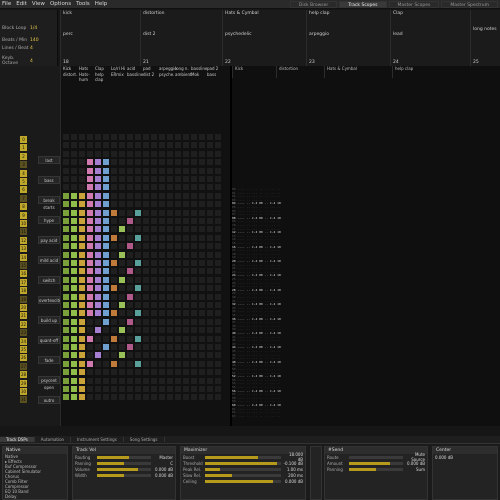  Describe the element at coordinates (49, 220) in the screenshot. I see `sequence-section: hype` at that location.